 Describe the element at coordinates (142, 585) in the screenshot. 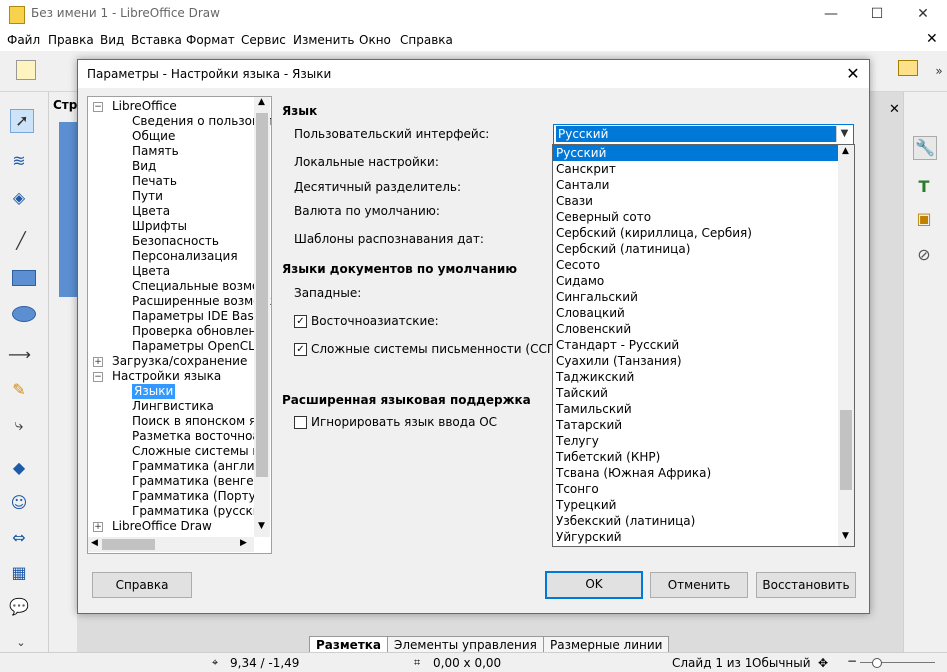

I see `help-button: Справка` at that location.